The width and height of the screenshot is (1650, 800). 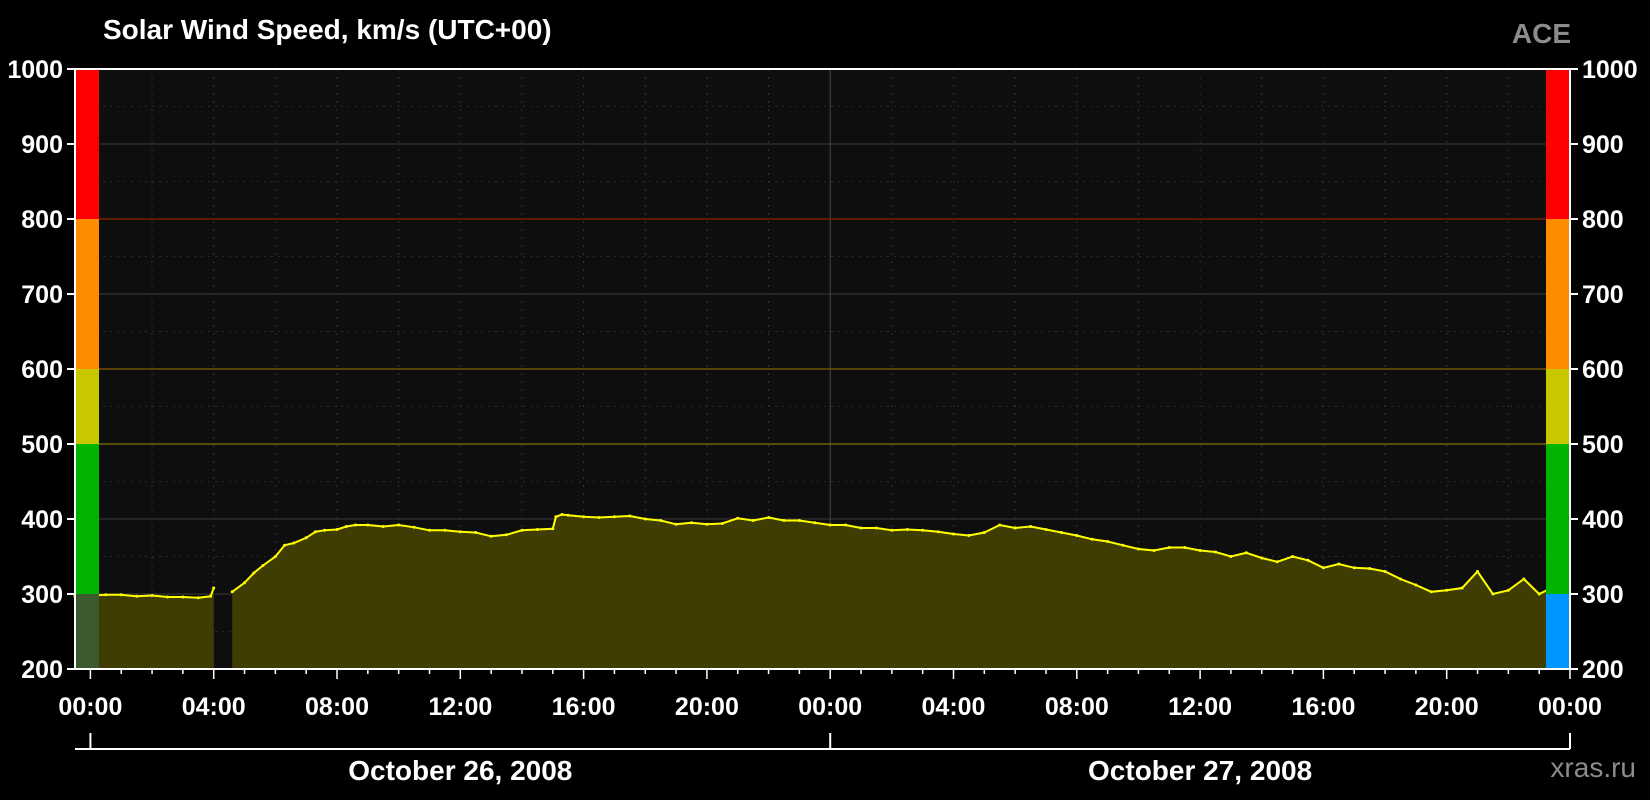 What do you see at coordinates (1077, 707) in the screenshot?
I see `x-tick-label: 08:00` at bounding box center [1077, 707].